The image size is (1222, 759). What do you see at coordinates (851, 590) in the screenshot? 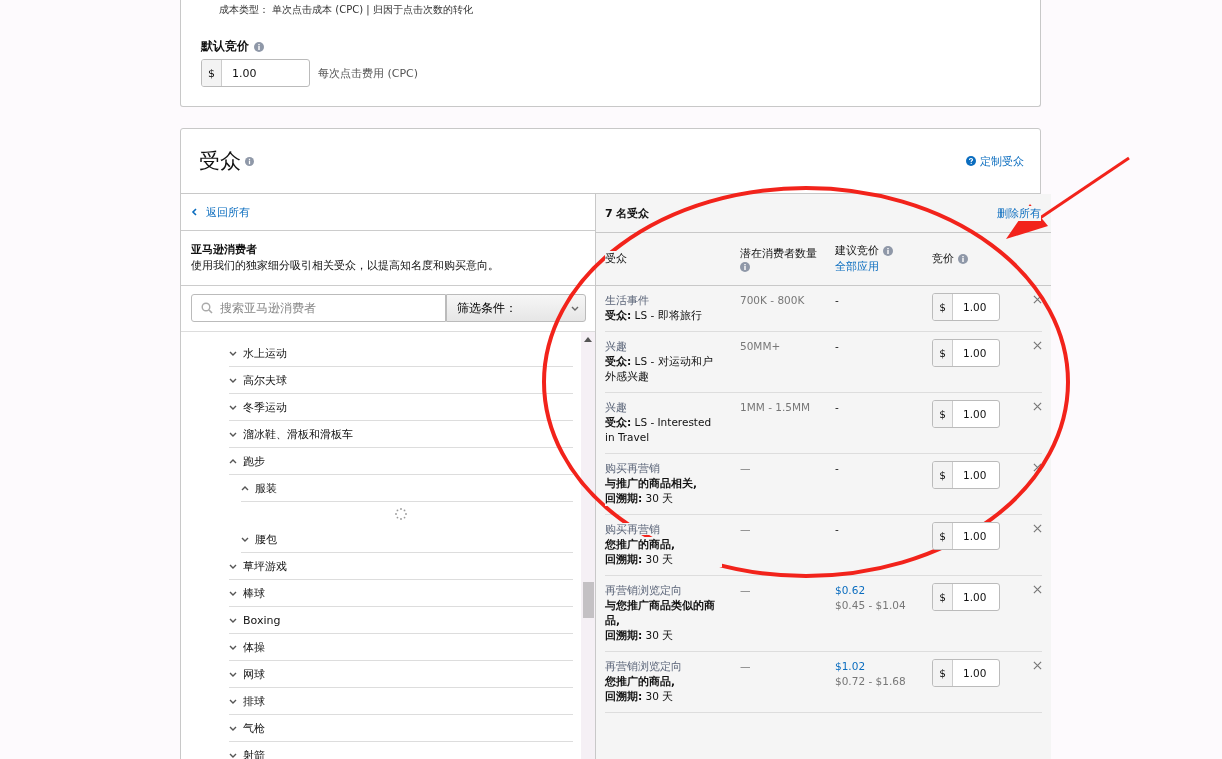
I see `suggested-bid: $0.62` at bounding box center [851, 590].